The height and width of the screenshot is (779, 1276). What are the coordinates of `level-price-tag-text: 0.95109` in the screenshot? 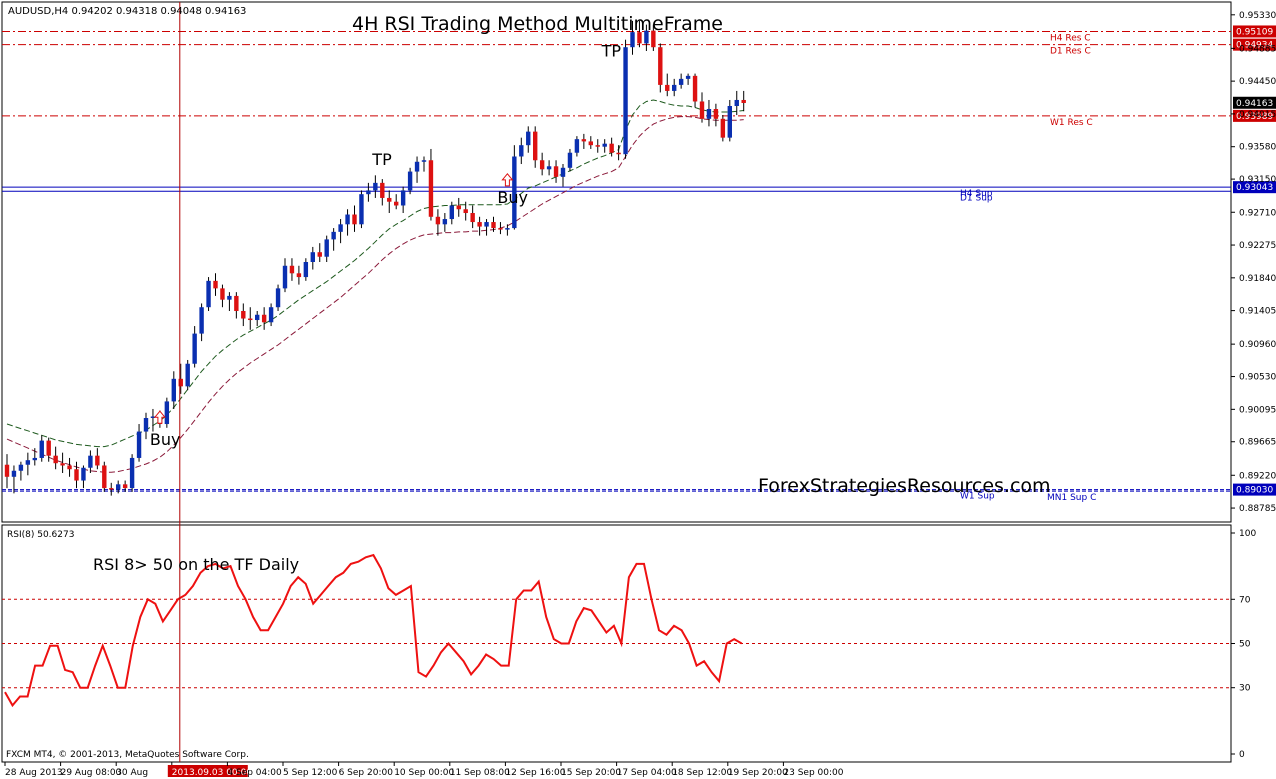 It's located at (1254, 32).